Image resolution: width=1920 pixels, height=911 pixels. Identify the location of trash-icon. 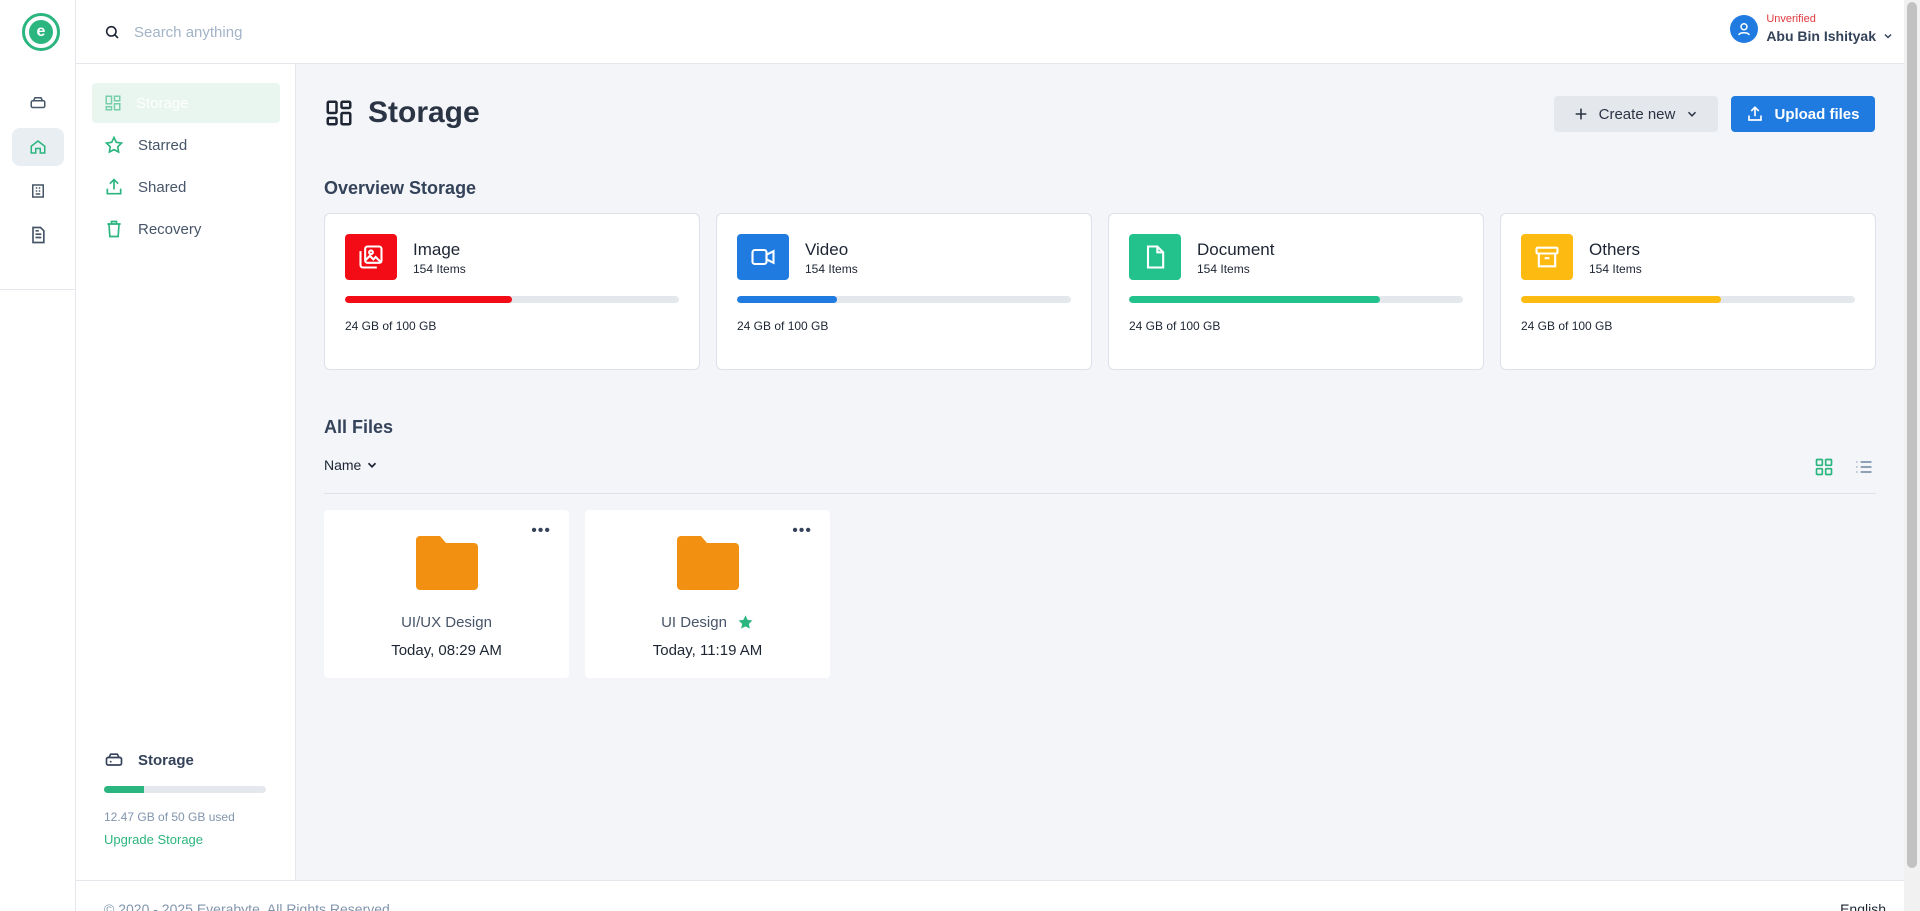
(114, 229).